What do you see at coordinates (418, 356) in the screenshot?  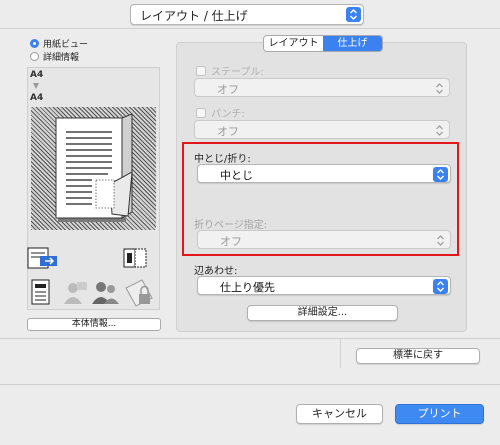 I see `reset-defaults-button: 標準に戻す` at bounding box center [418, 356].